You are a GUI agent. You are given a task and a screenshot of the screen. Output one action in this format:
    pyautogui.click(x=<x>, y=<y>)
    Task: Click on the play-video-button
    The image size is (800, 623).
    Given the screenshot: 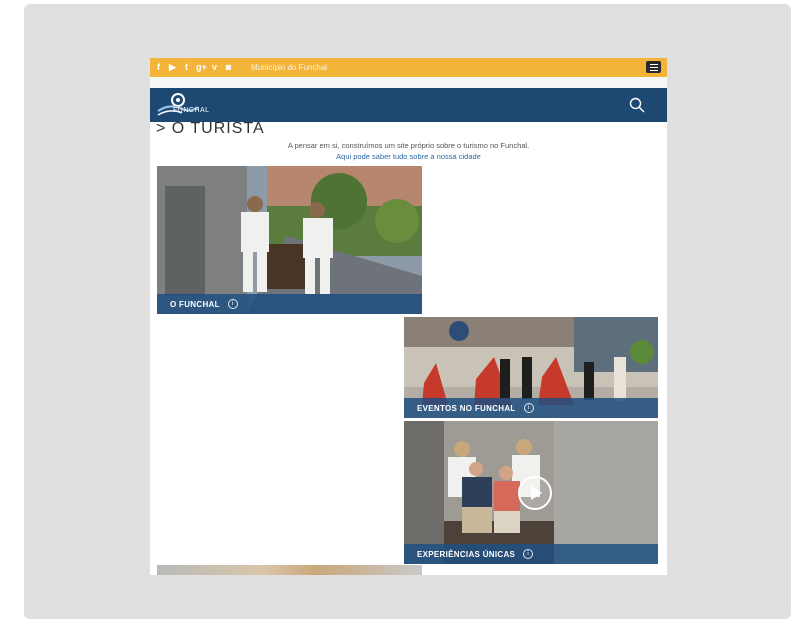 What is the action you would take?
    pyautogui.click(x=535, y=493)
    